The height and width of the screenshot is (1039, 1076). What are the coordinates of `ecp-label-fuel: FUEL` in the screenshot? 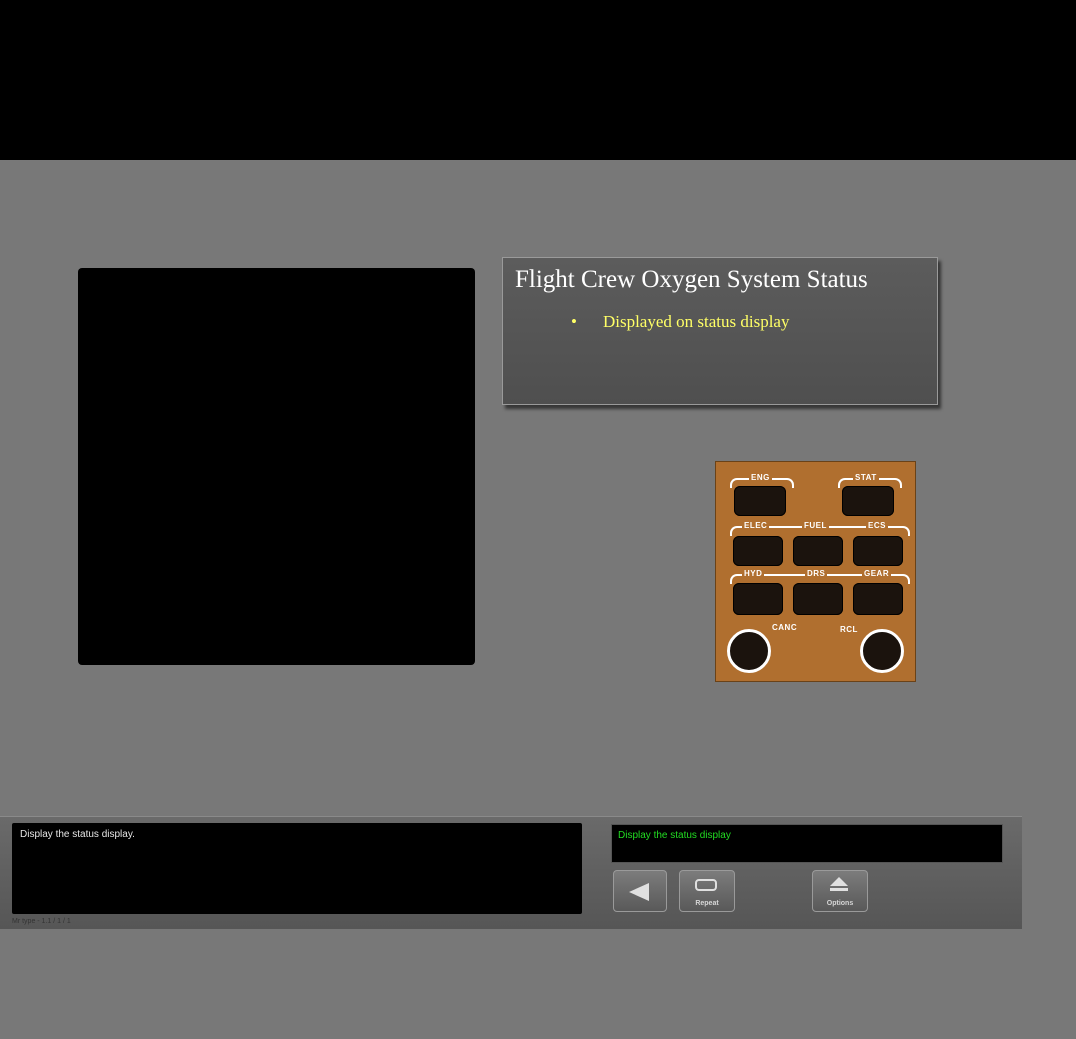 It's located at (815, 525).